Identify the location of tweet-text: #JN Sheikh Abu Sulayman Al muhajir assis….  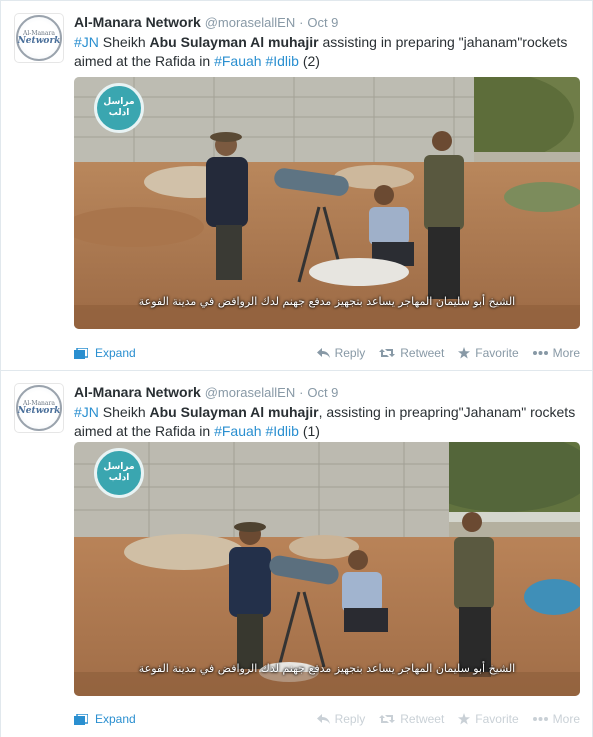
(327, 52).